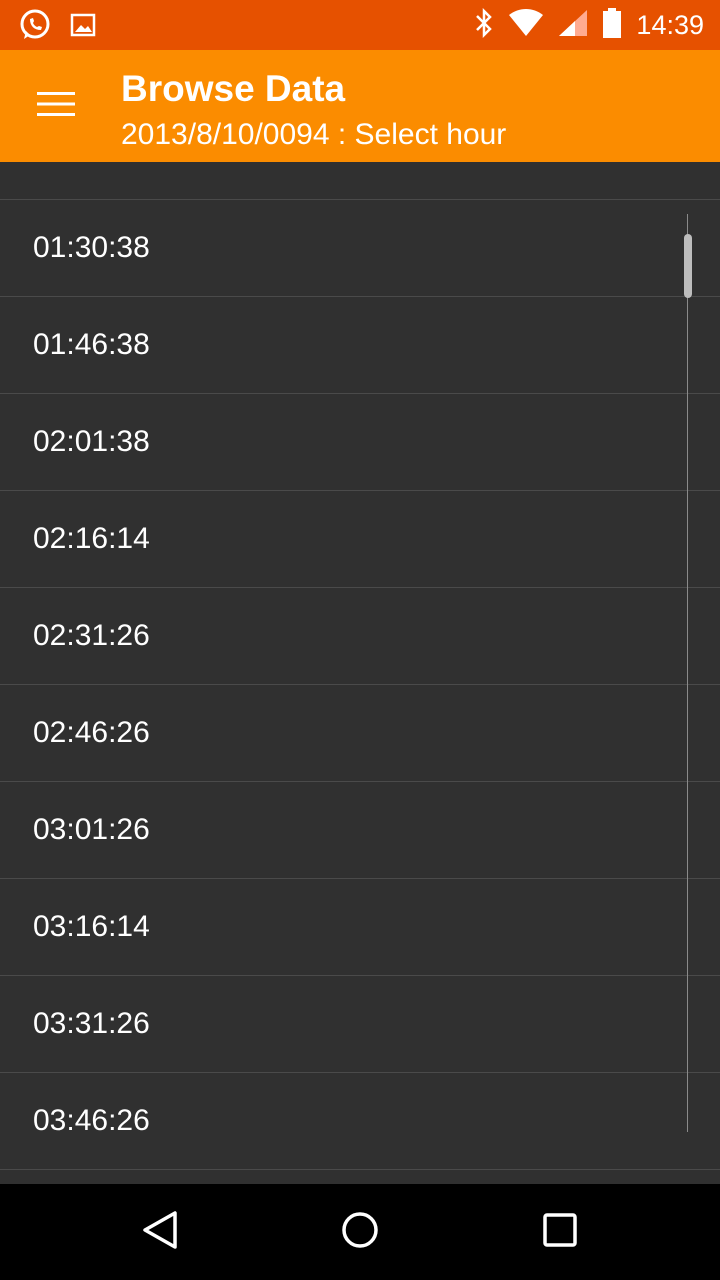  What do you see at coordinates (360, 733) in the screenshot?
I see `list-item: 02:46:26` at bounding box center [360, 733].